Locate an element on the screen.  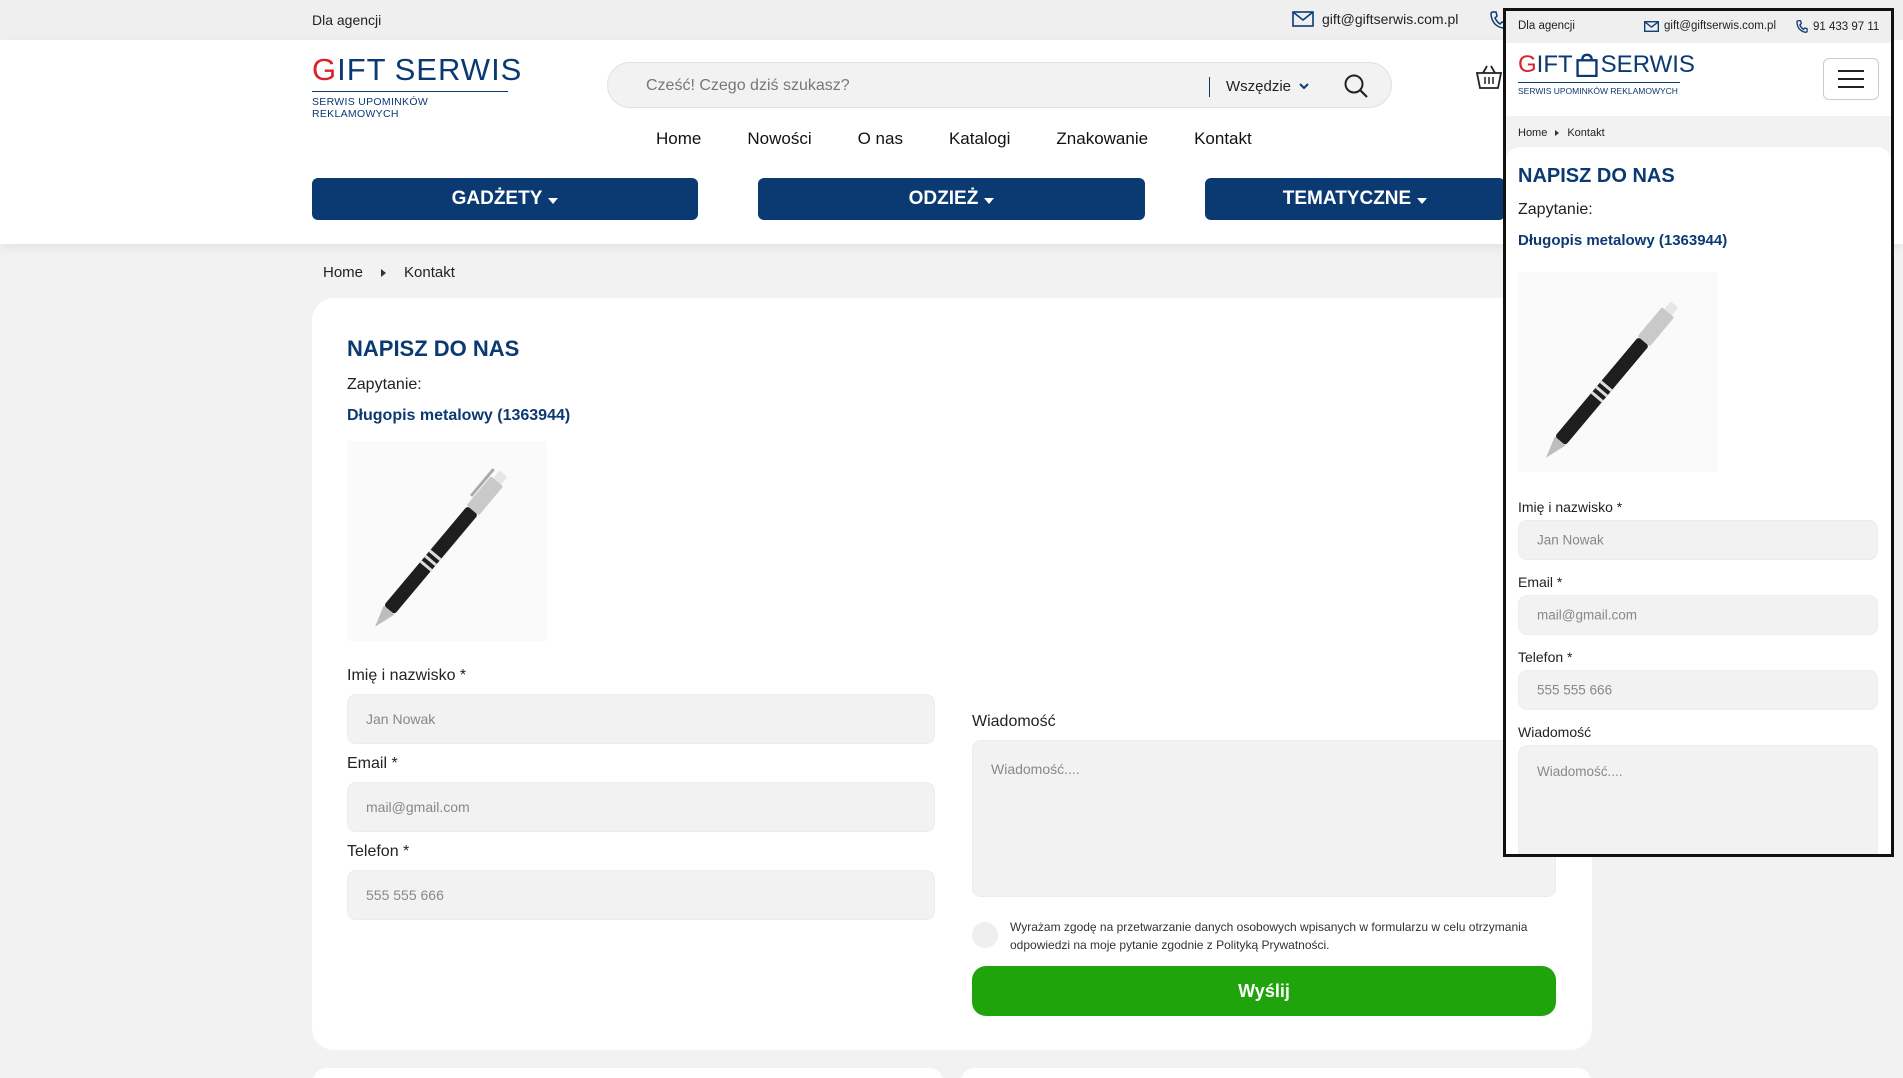
name-field: Jan Nowak is located at coordinates (641, 719).